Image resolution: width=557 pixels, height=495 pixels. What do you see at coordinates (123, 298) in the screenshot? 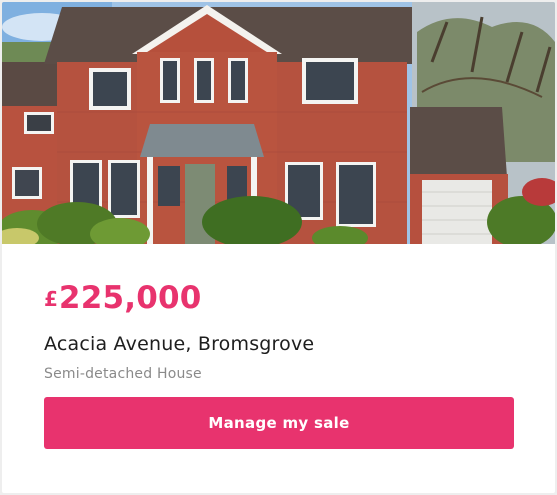
I see `price: £225,000` at bounding box center [123, 298].